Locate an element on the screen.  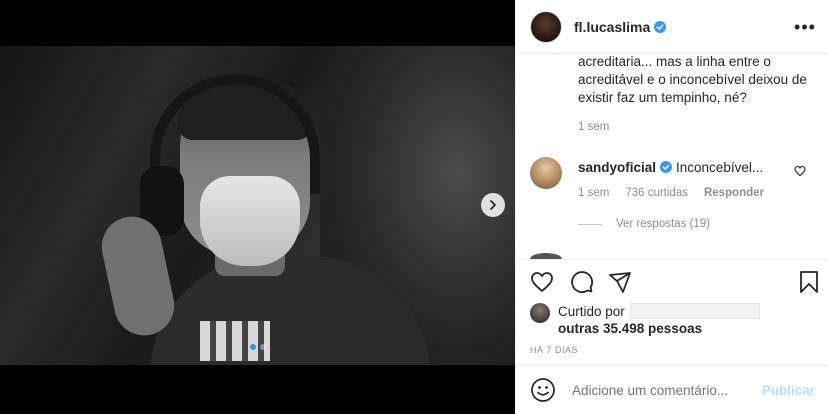
liker-name-redacted is located at coordinates (695, 311).